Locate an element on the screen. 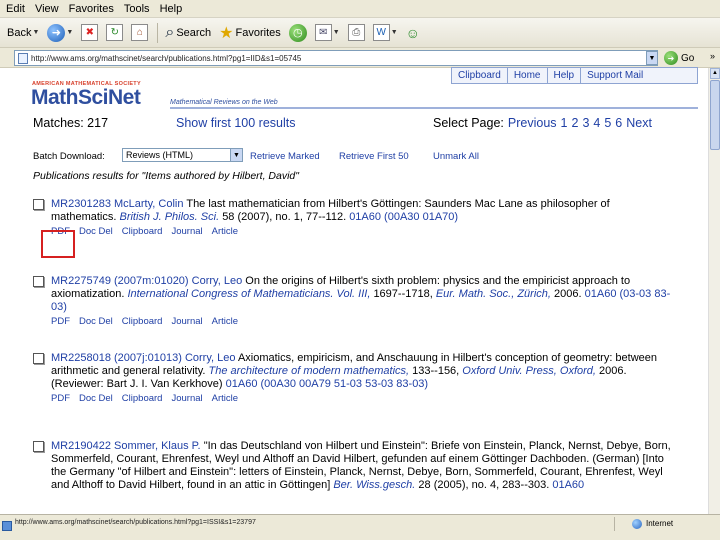  edit-icon: W is located at coordinates (381, 32).